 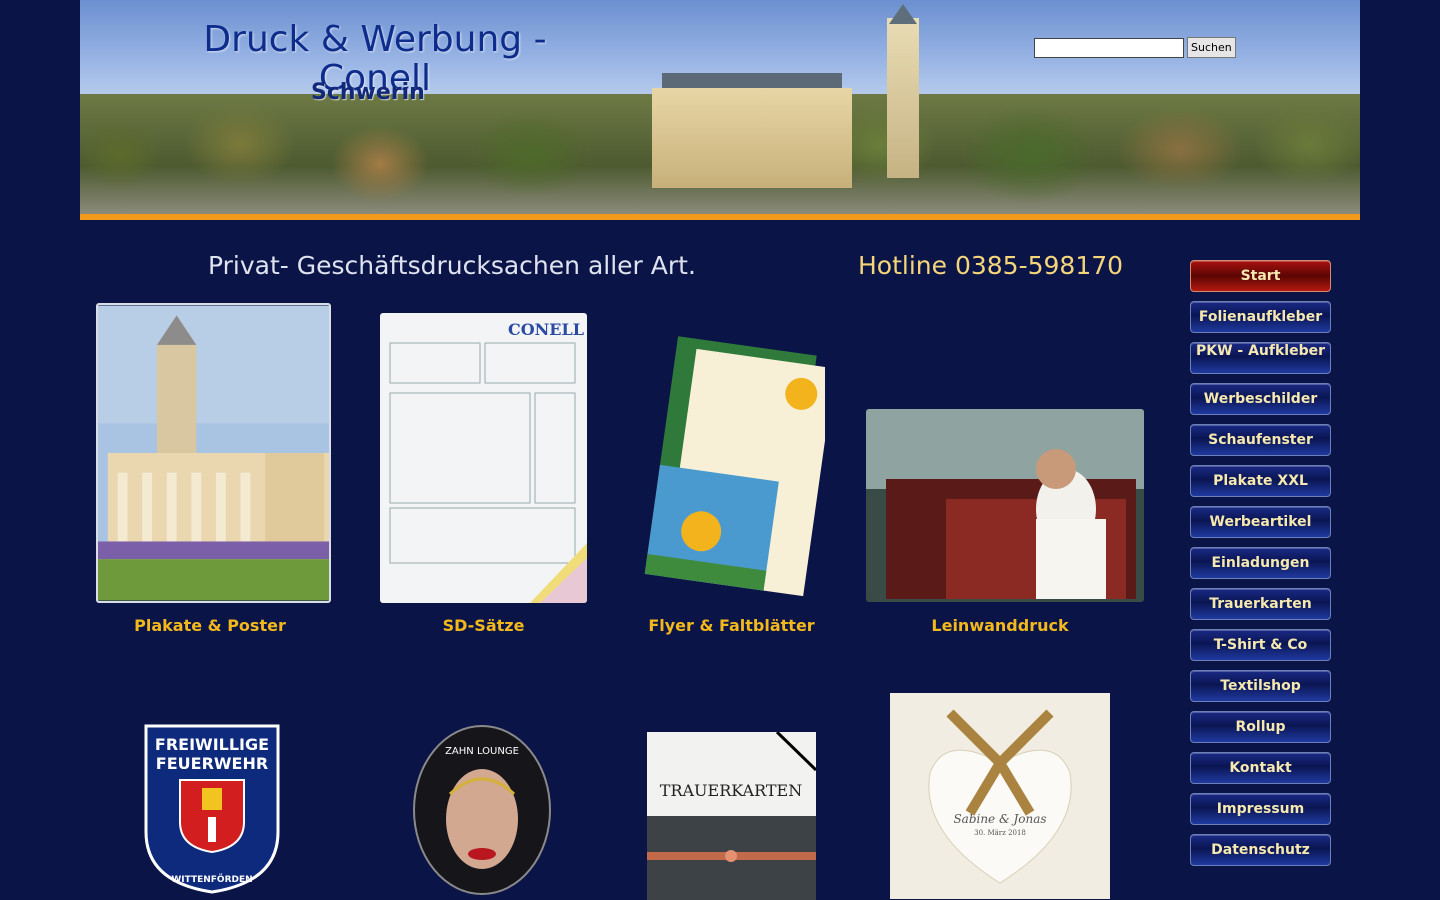 What do you see at coordinates (1260, 686) in the screenshot?
I see `nav-textilshop: Textilshop` at bounding box center [1260, 686].